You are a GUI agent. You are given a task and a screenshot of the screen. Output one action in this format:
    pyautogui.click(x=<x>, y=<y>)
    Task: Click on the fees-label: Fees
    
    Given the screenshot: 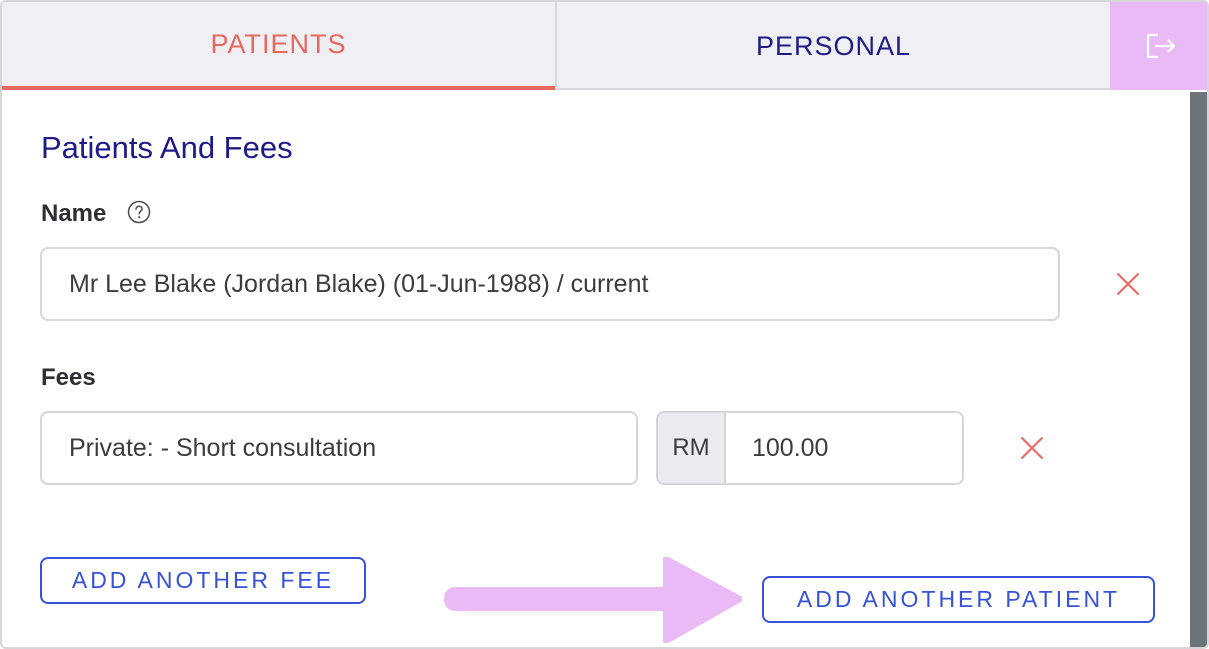 What is the action you would take?
    pyautogui.click(x=68, y=377)
    